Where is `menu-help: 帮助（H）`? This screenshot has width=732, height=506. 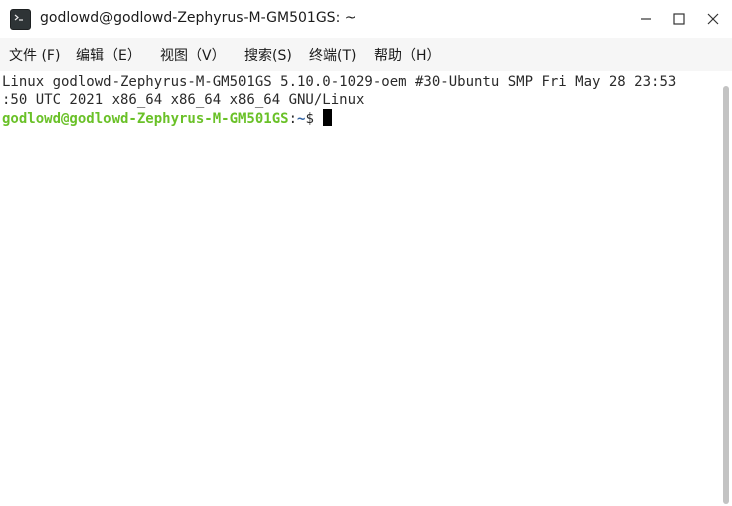 menu-help: 帮助（H） is located at coordinates (407, 55).